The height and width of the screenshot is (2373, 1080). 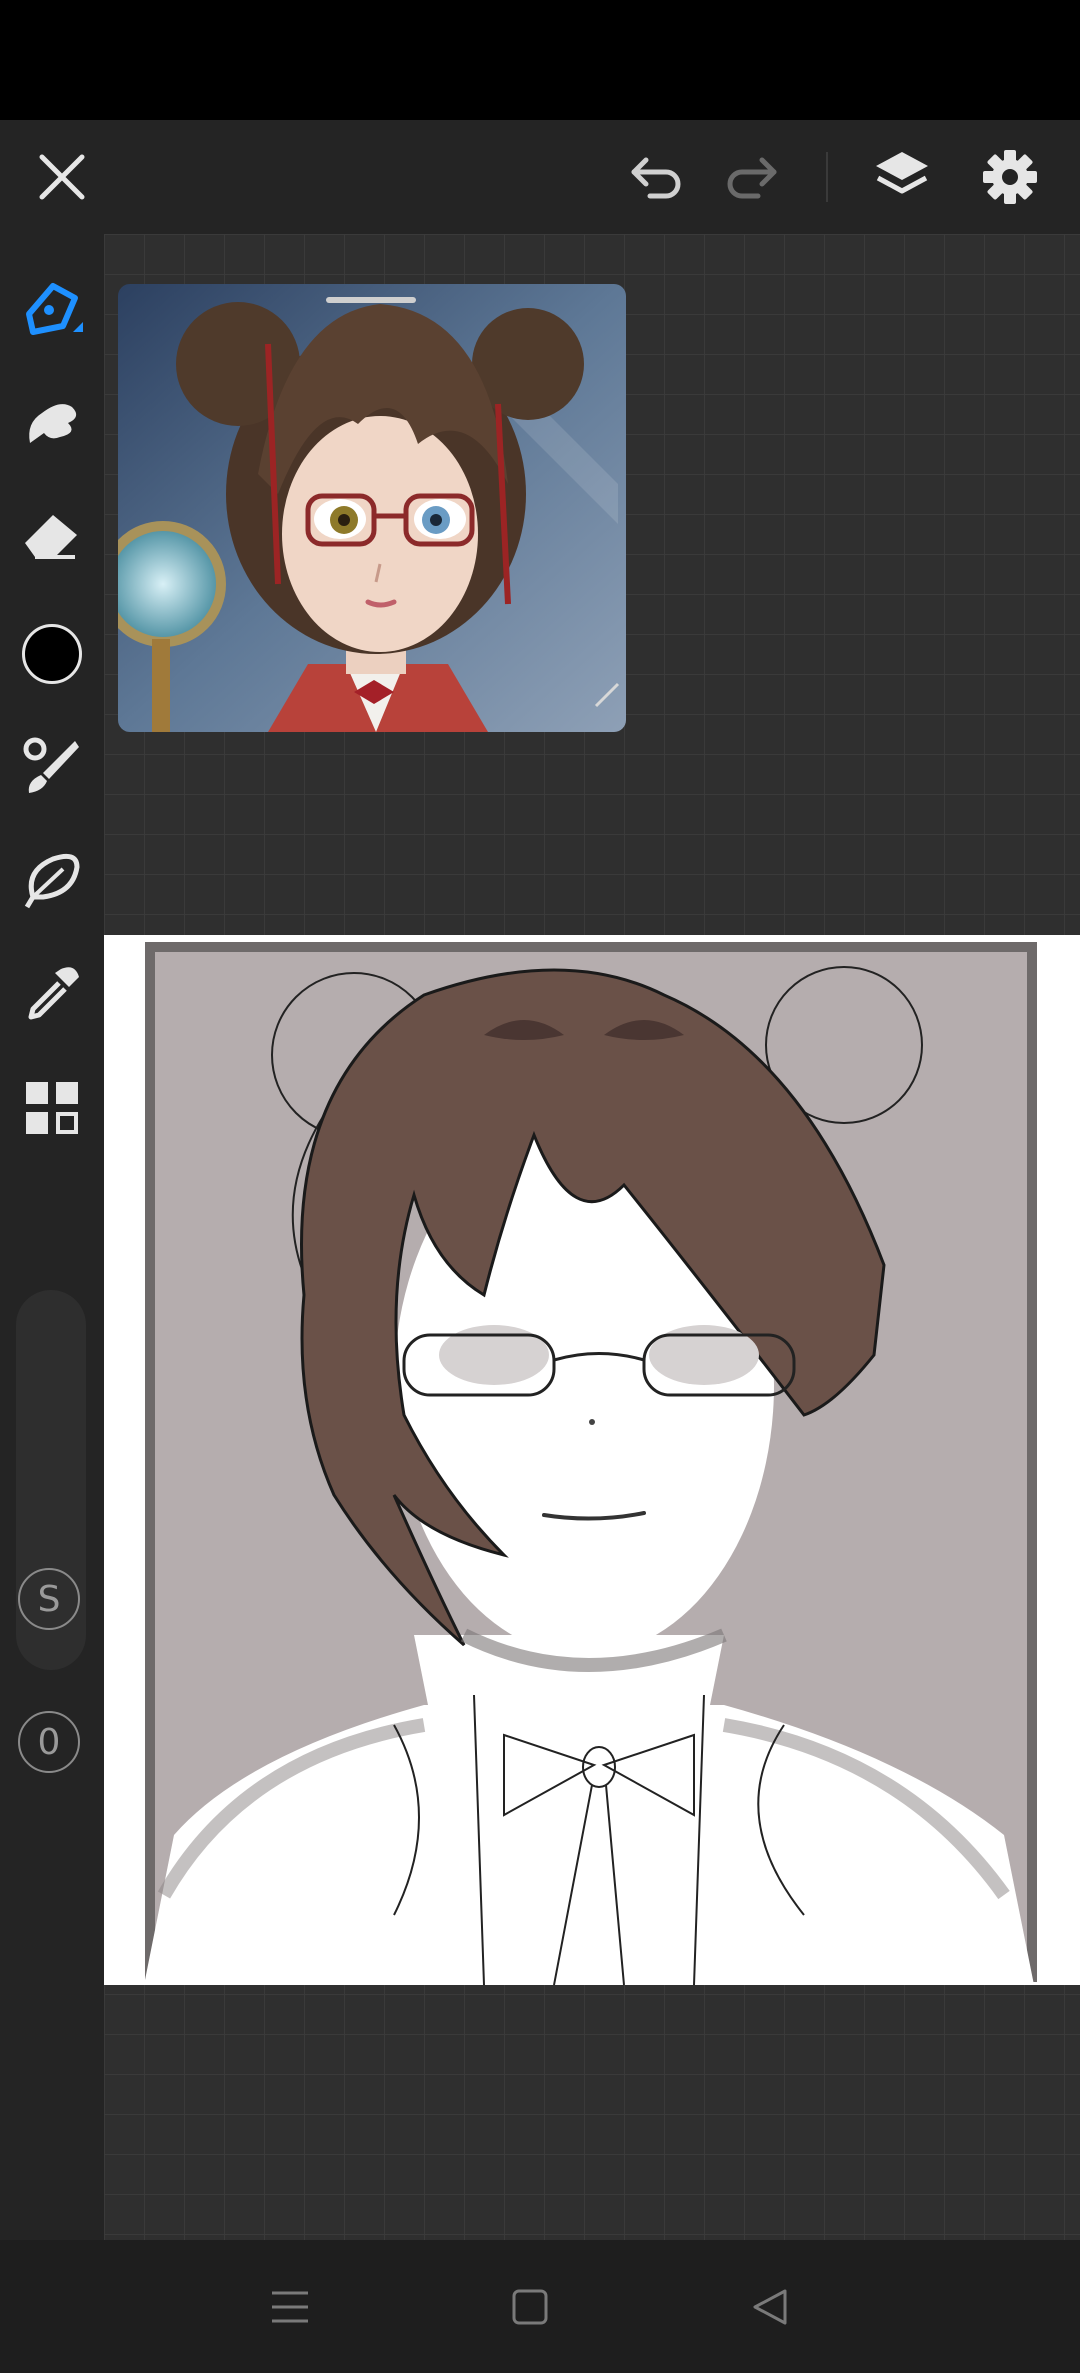 I want to click on layers-icon, so click(x=902, y=177).